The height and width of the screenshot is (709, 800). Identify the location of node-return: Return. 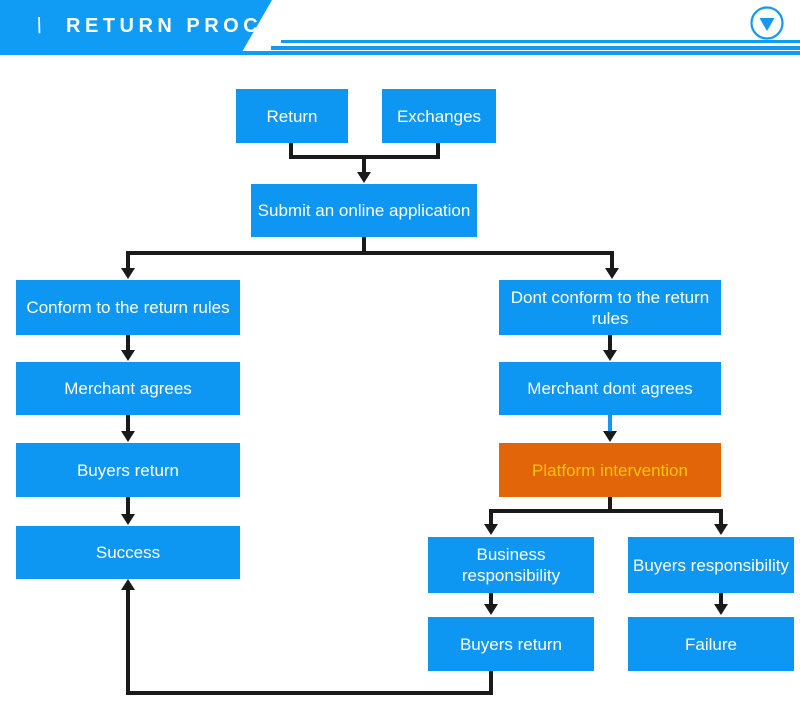
(292, 116).